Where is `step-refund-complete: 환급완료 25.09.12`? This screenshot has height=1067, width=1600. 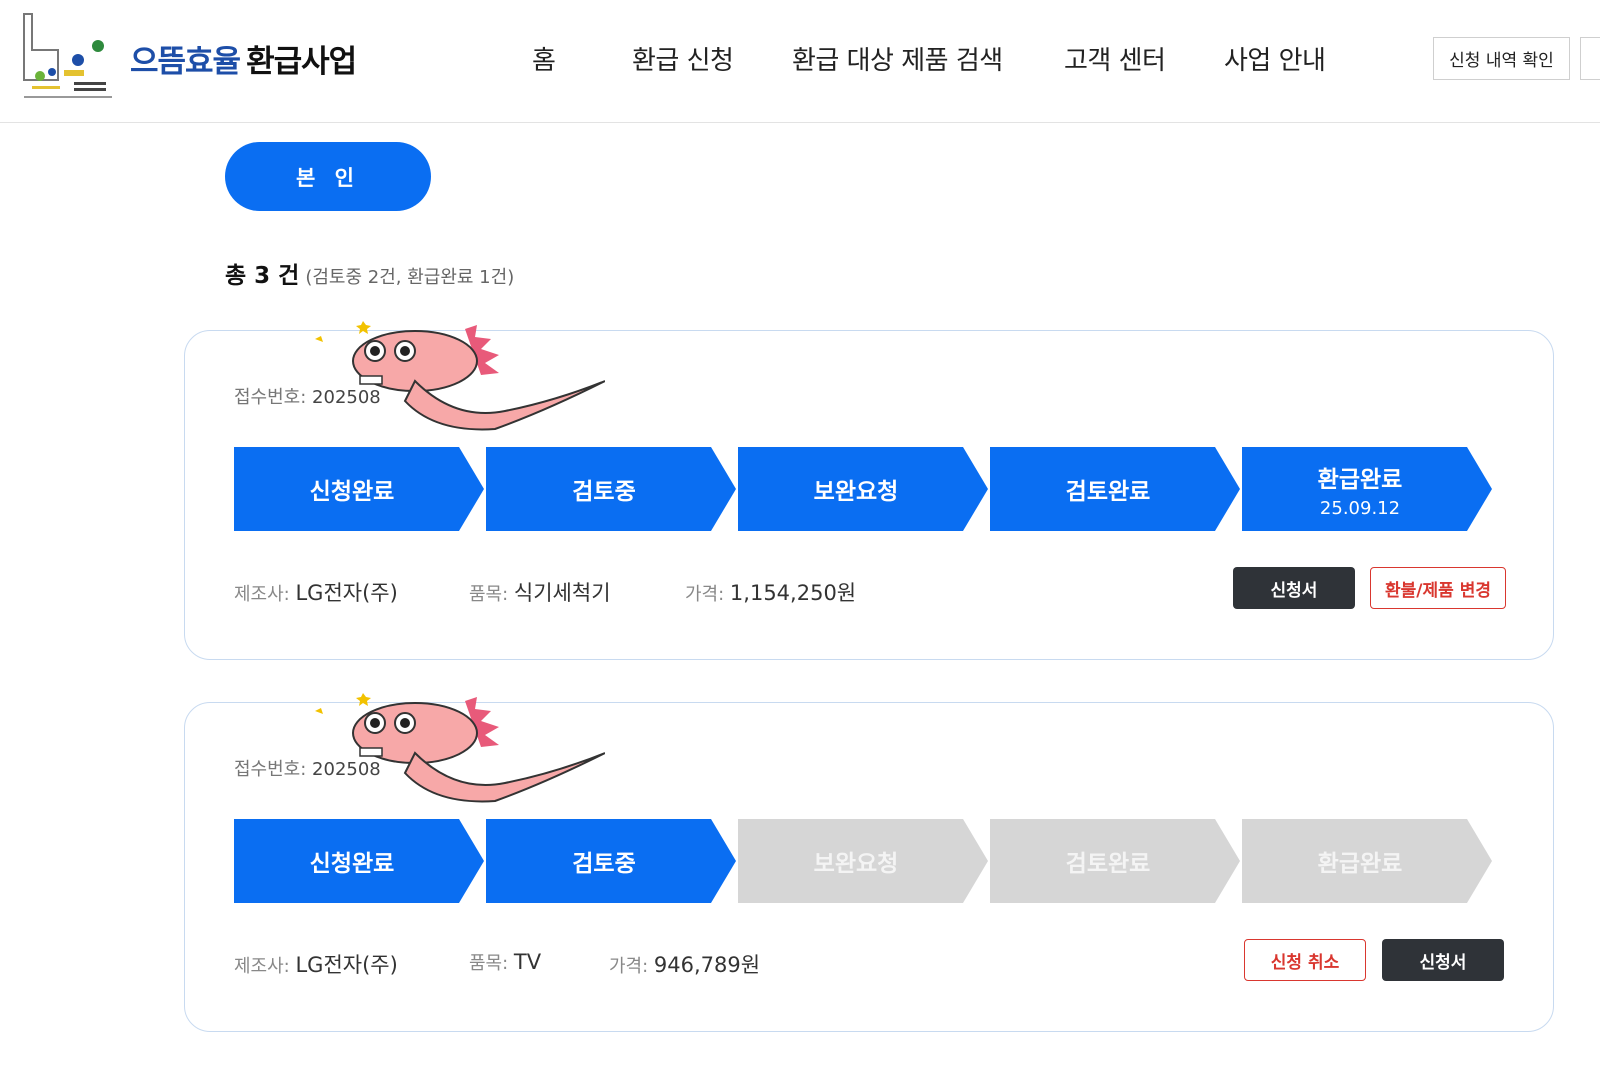
step-refund-complete: 환급완료 25.09.12 is located at coordinates (1367, 489).